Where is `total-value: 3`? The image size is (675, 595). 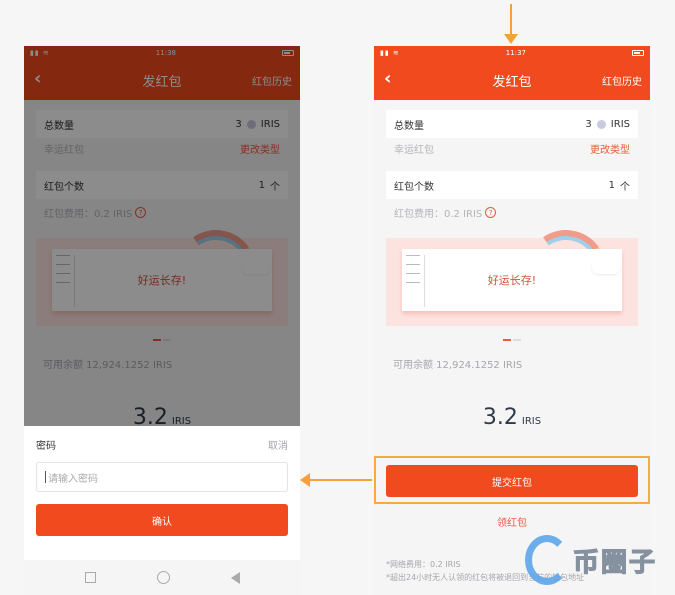
total-value: 3 is located at coordinates (588, 124).